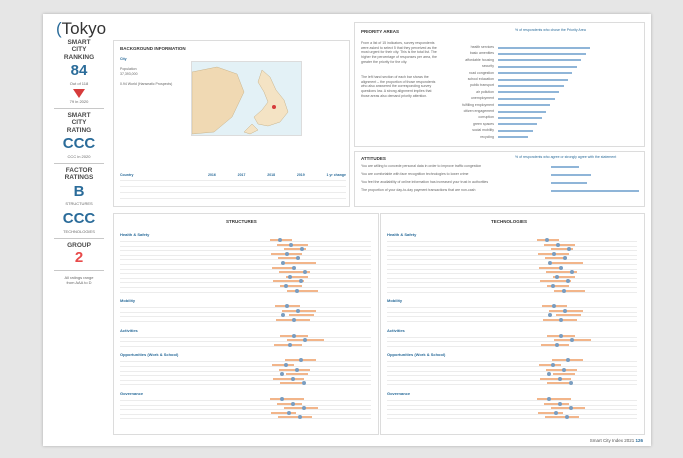  I want to click on technologies-section-heading: Opportunities (Work & School), so click(416, 355).